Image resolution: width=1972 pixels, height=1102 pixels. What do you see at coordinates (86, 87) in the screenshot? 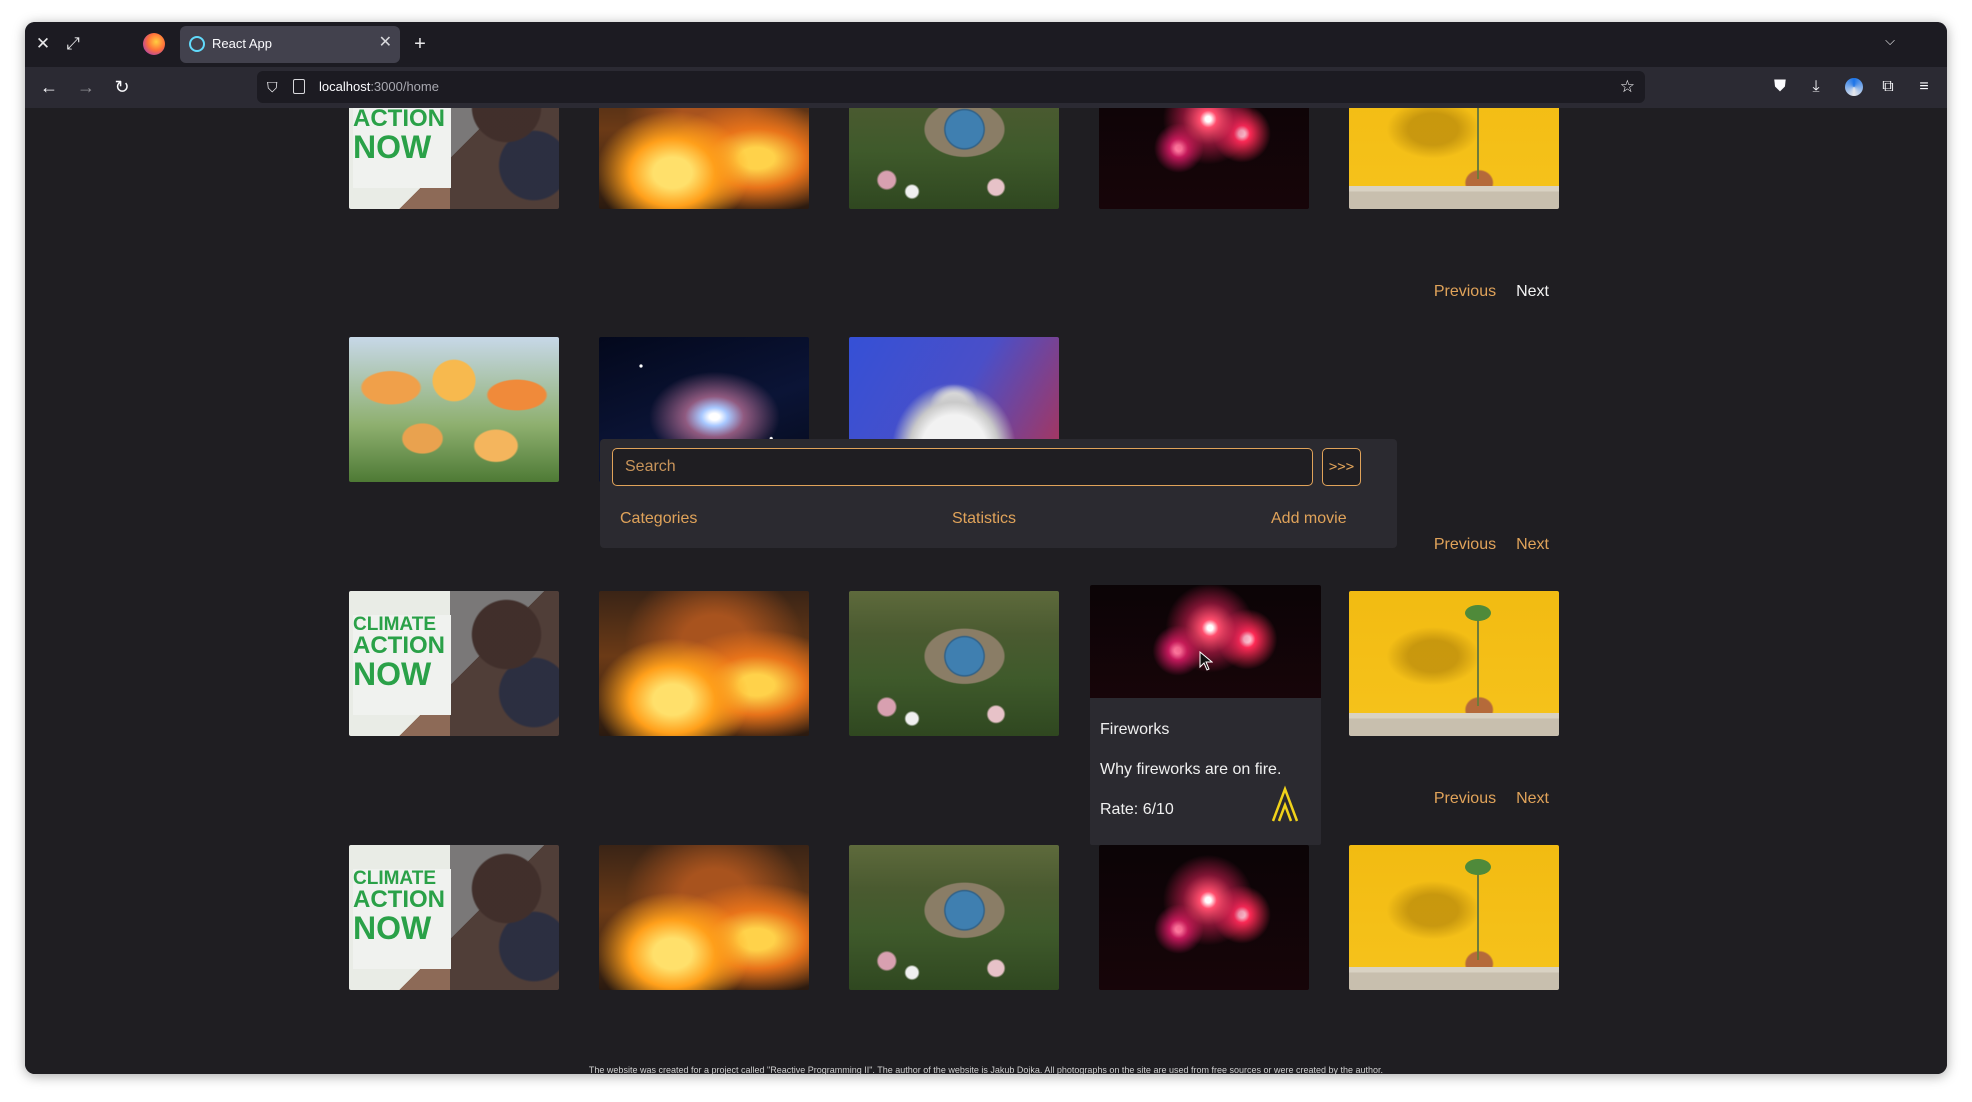
I see `forward-icon: →` at bounding box center [86, 87].